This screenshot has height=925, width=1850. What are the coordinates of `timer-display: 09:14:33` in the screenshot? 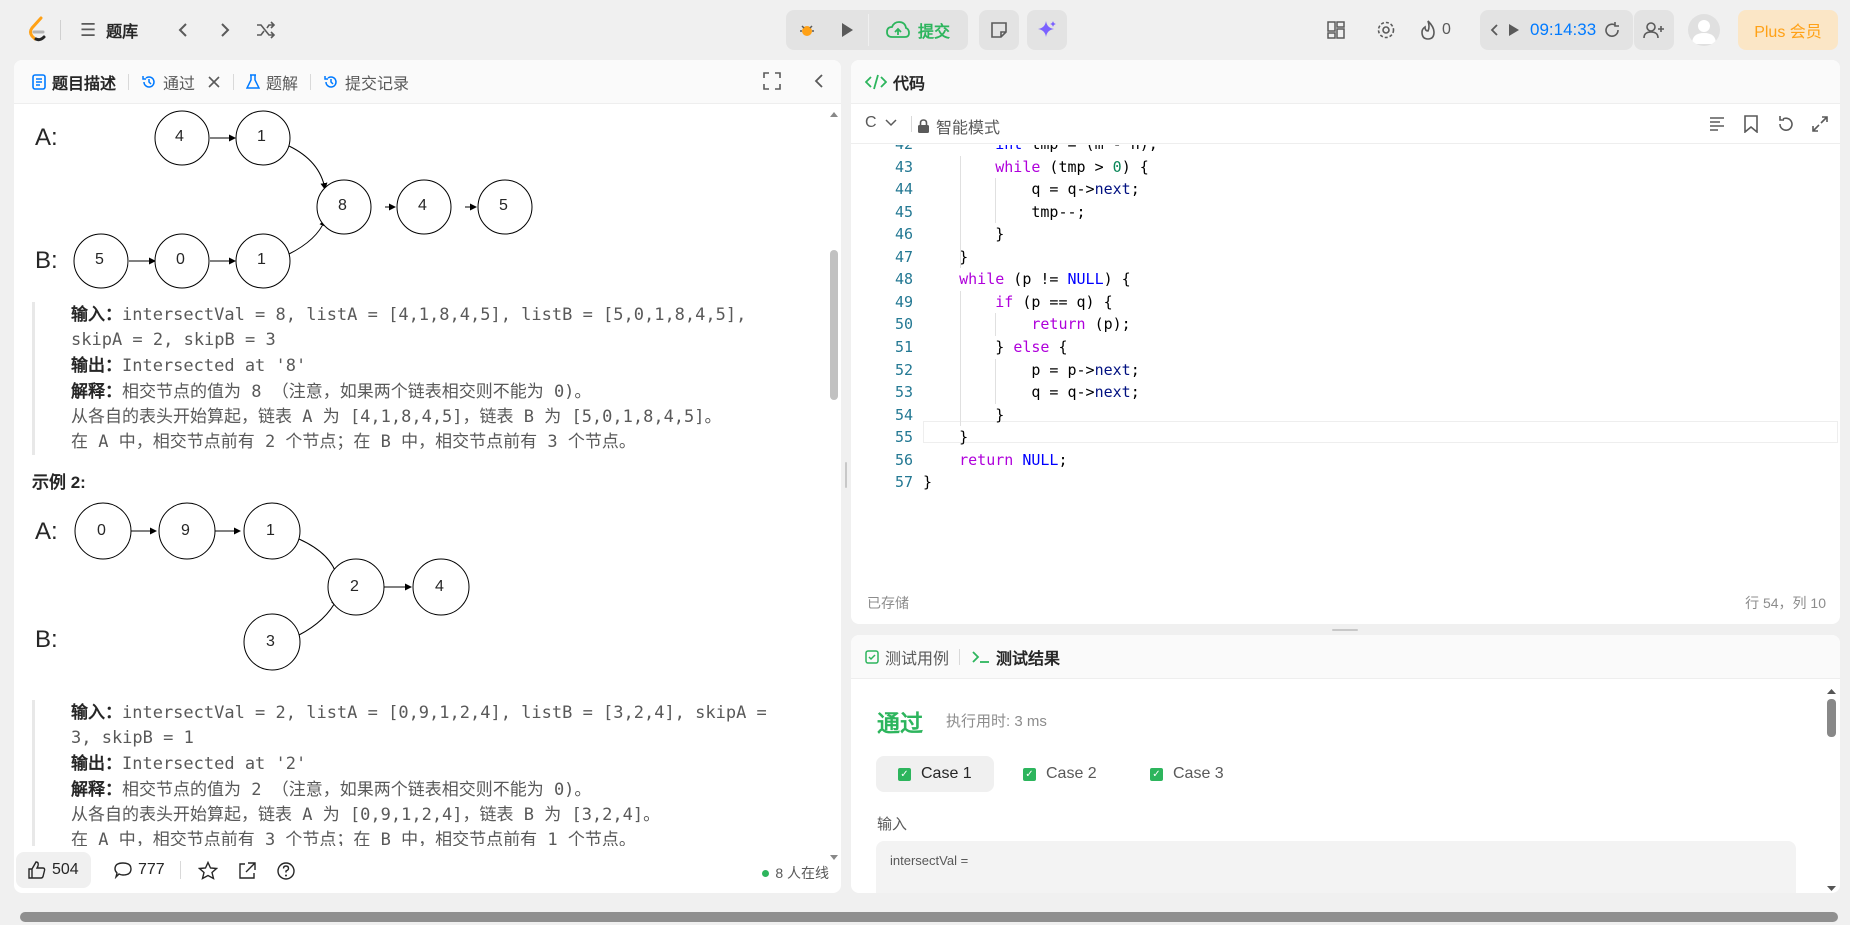 It's located at (1563, 29).